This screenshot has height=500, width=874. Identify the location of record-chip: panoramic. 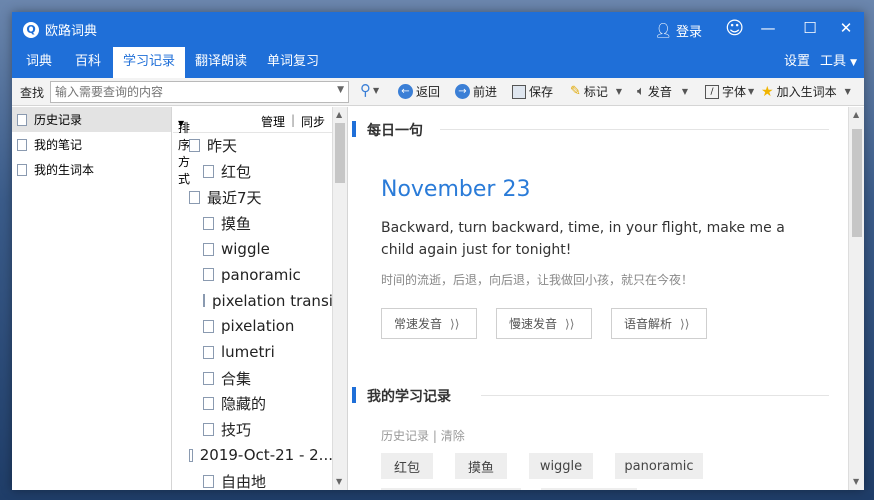
(659, 466).